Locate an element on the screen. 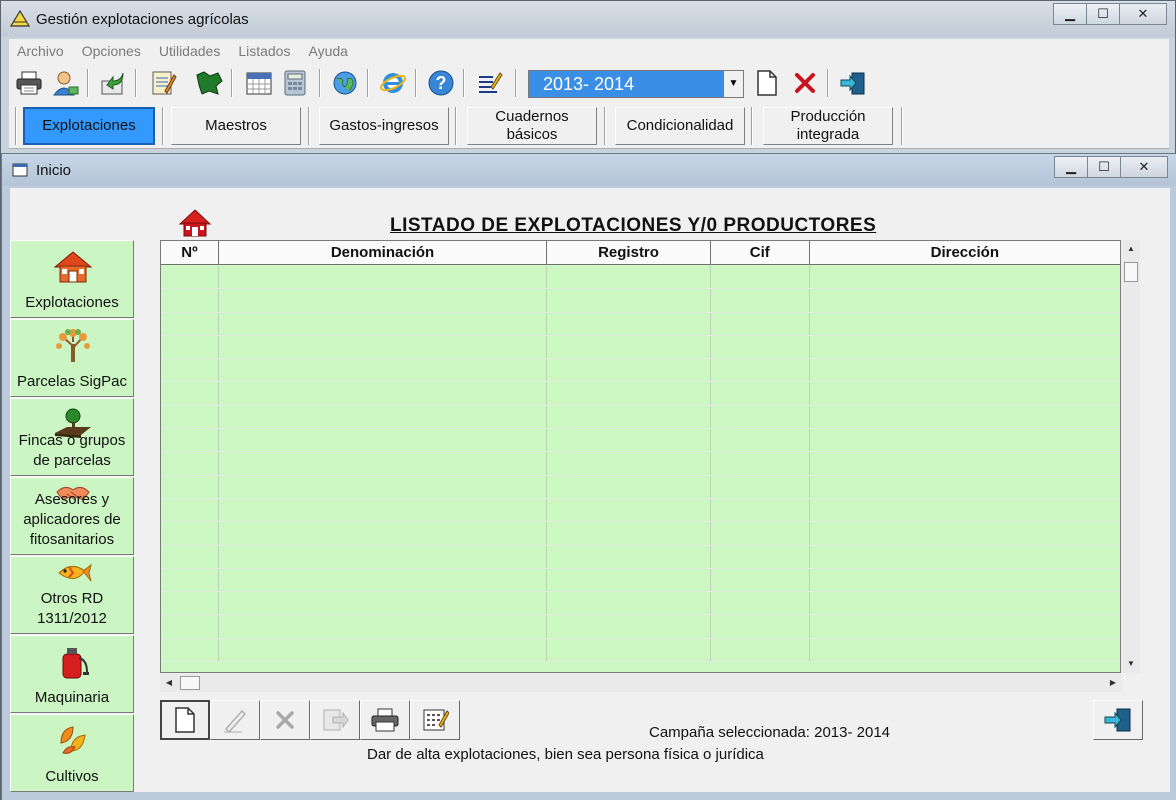 The width and height of the screenshot is (1176, 800). list-edit-button is located at coordinates (435, 720).